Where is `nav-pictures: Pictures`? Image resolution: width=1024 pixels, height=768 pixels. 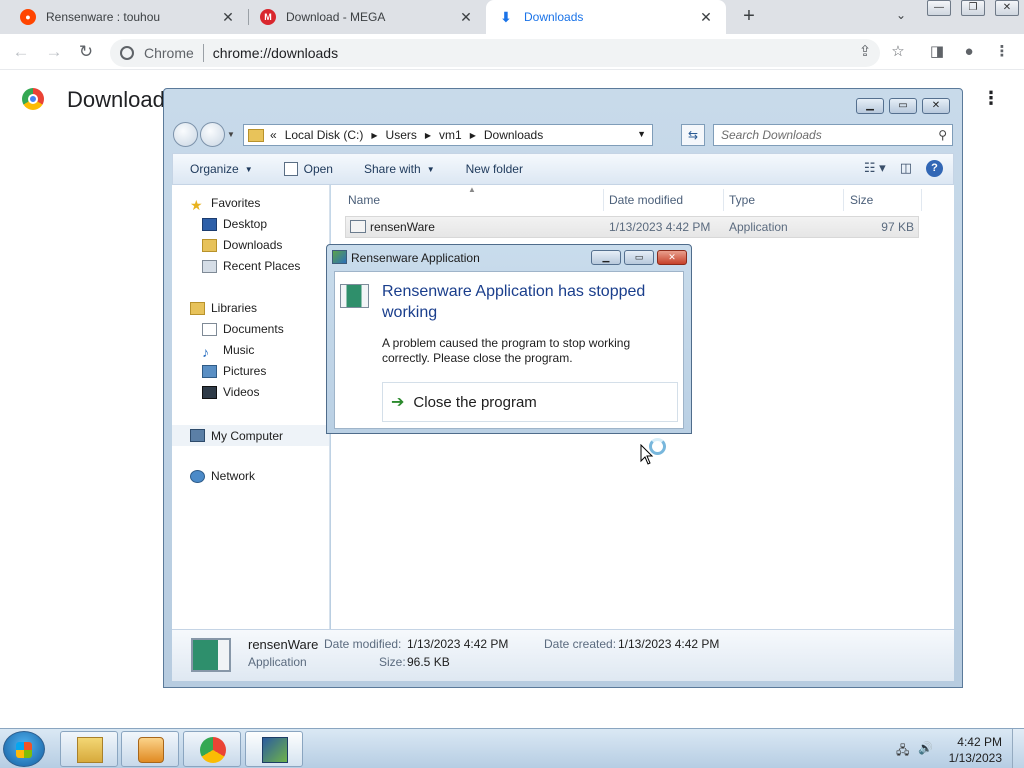
nav-pictures: Pictures is located at coordinates (234, 371).